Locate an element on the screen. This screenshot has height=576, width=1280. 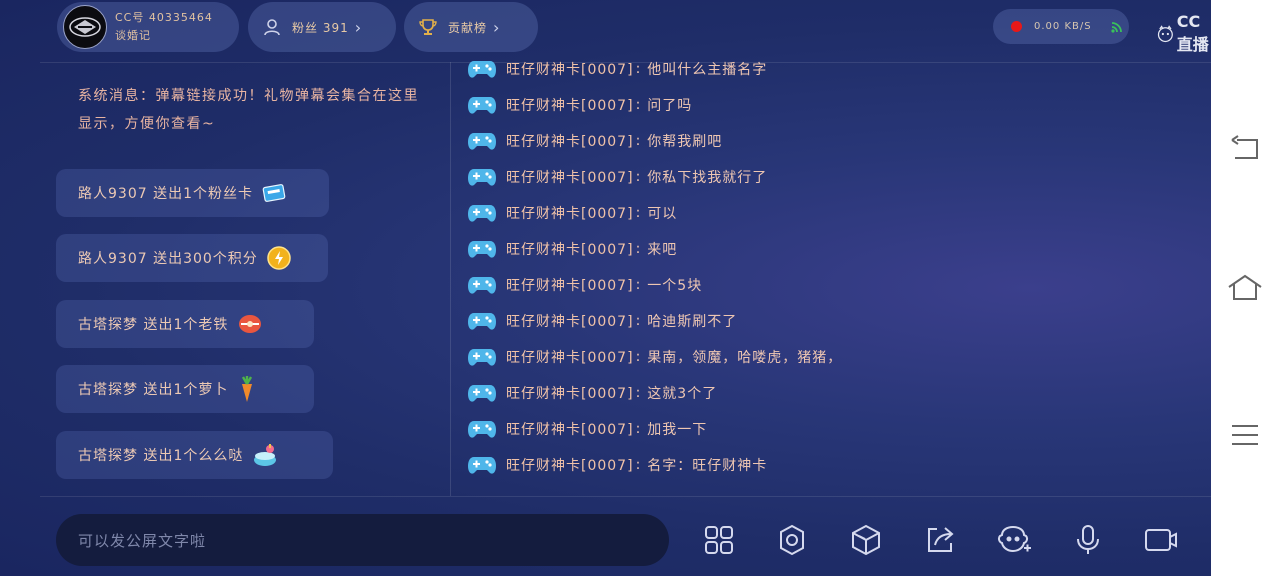
microphone-icon is located at coordinates (1088, 540).